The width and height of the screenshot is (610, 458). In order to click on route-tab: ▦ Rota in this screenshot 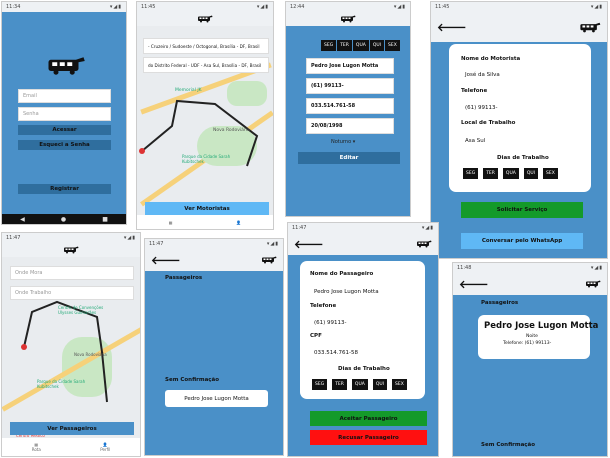, I will do `click(36, 447)`.